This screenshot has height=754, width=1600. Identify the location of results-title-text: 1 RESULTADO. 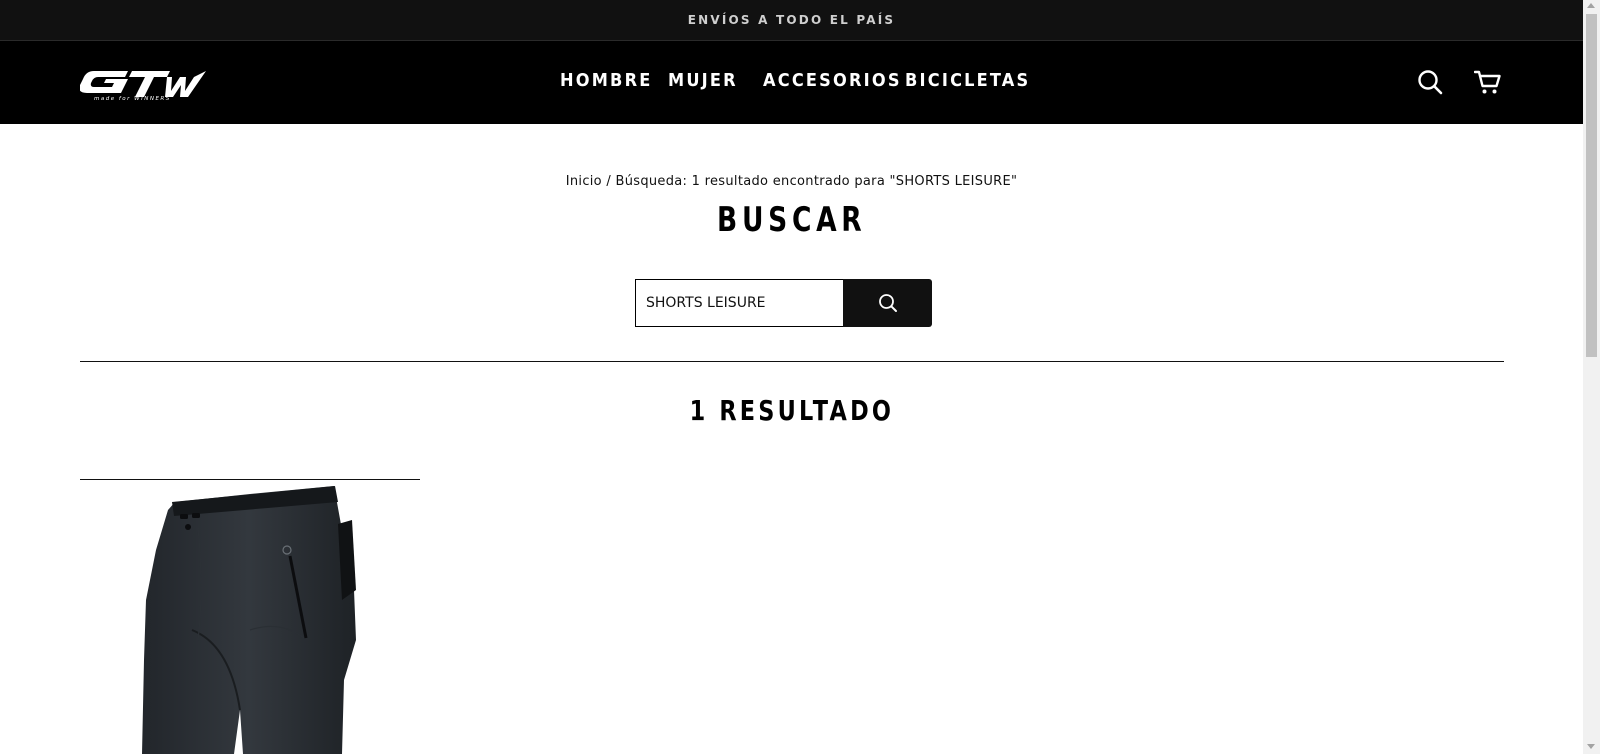
(791, 410).